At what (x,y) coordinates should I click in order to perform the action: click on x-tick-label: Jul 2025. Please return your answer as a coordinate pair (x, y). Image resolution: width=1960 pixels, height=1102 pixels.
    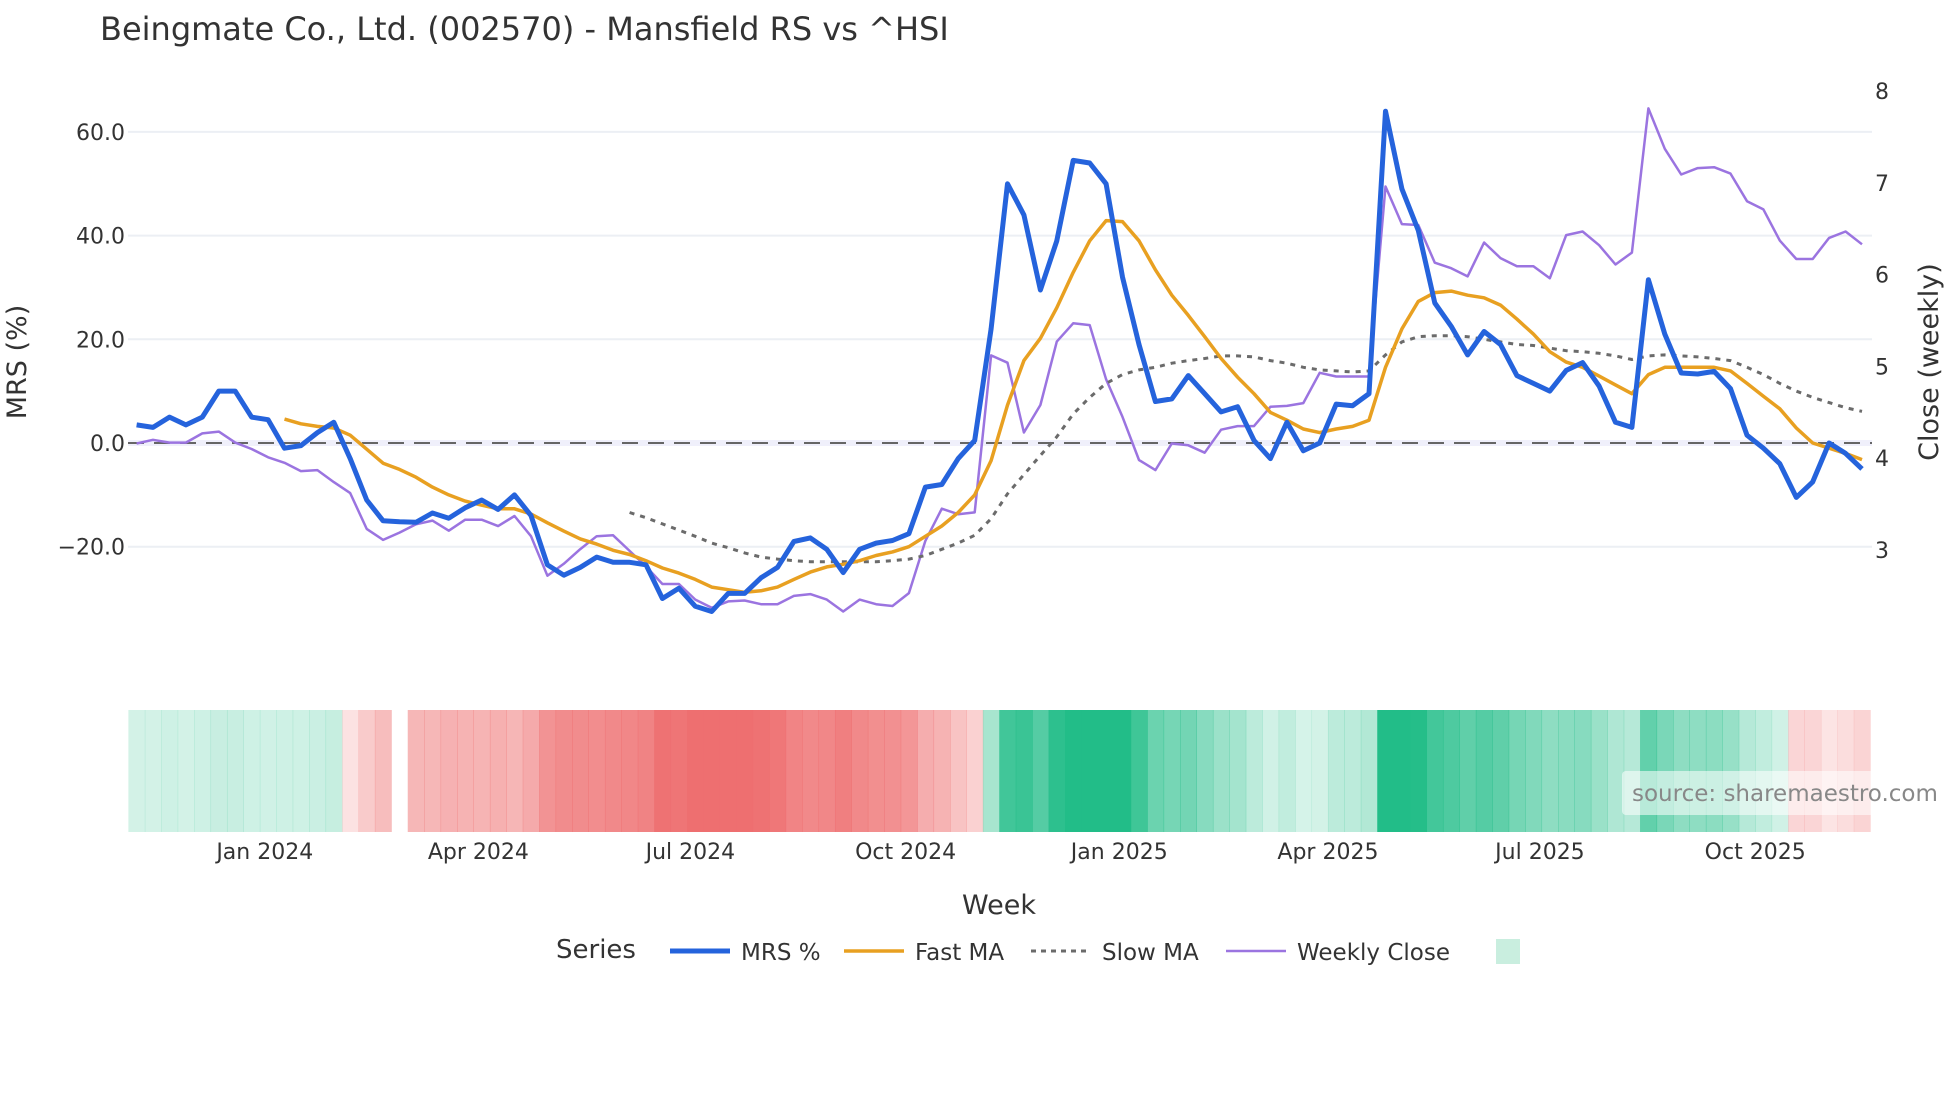
    Looking at the image, I should click on (1539, 852).